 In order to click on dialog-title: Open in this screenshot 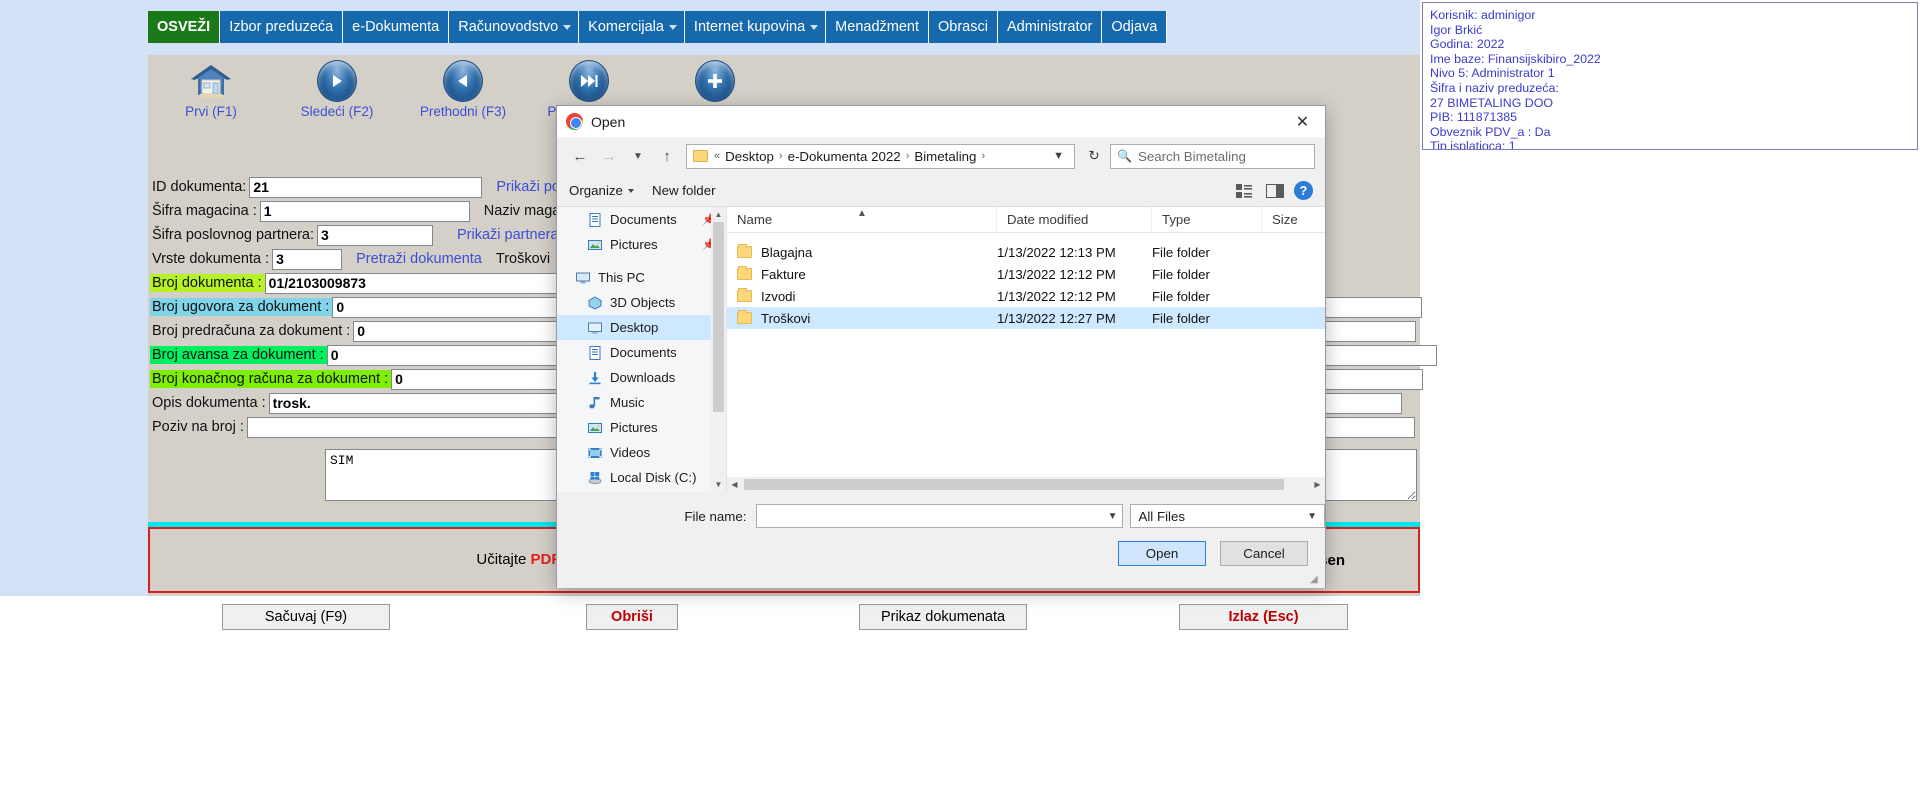, I will do `click(608, 121)`.